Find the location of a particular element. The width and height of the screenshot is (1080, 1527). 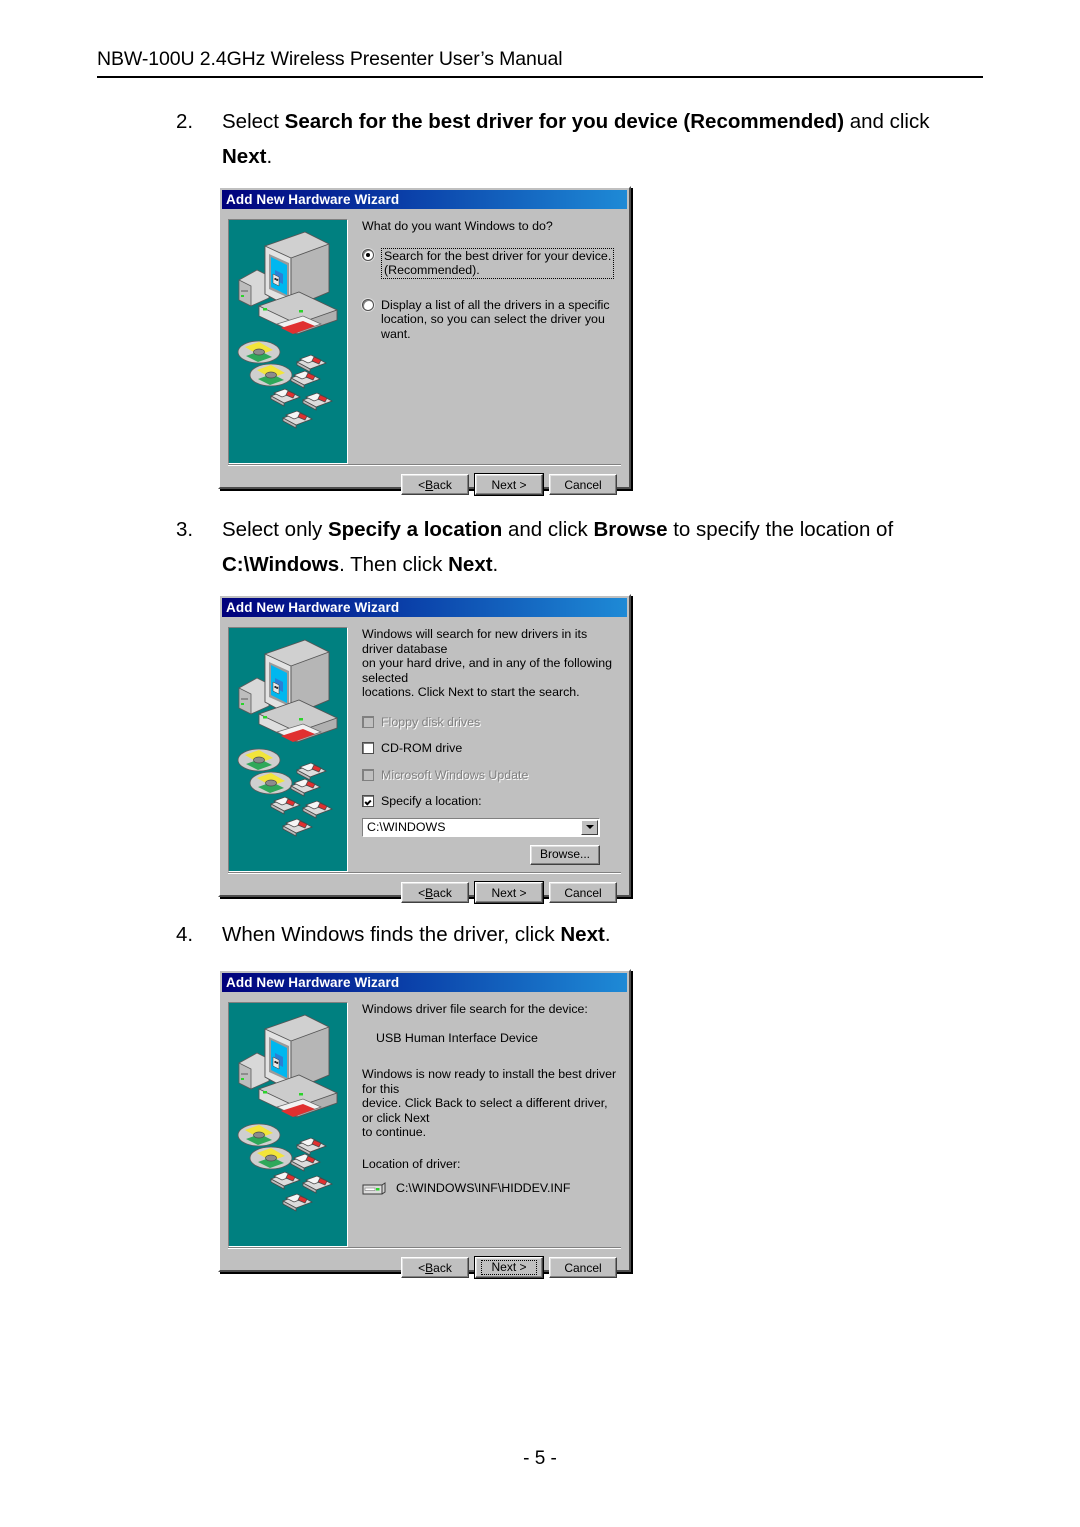

chevron-down-icon is located at coordinates (589, 827).